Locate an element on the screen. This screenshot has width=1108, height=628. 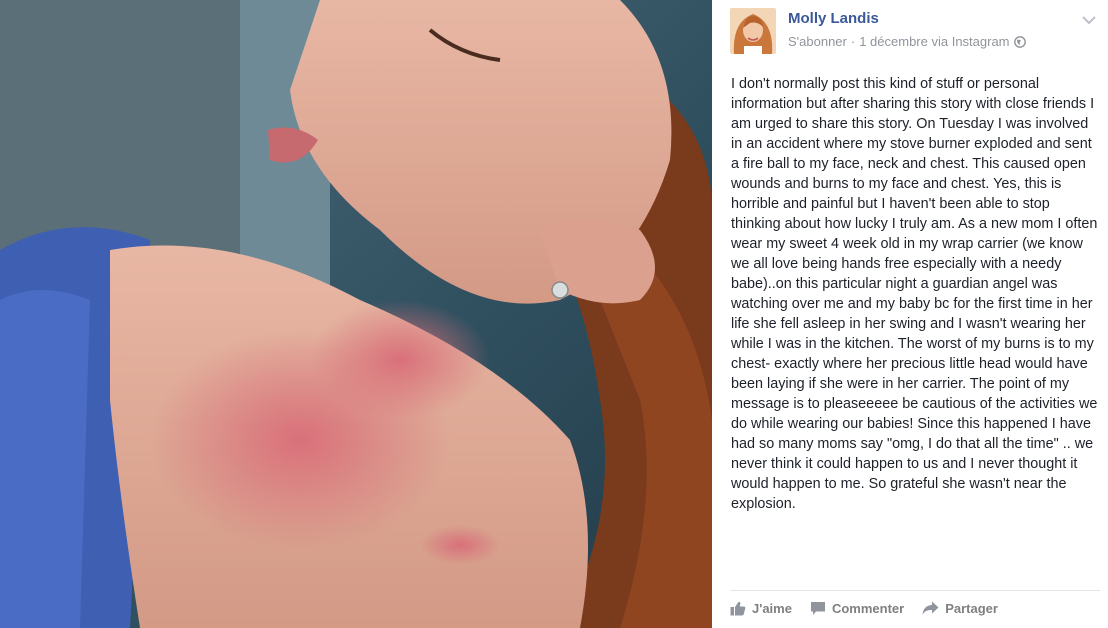
post-meta: S'abonner · 1 décembre via Instagram is located at coordinates (907, 42).